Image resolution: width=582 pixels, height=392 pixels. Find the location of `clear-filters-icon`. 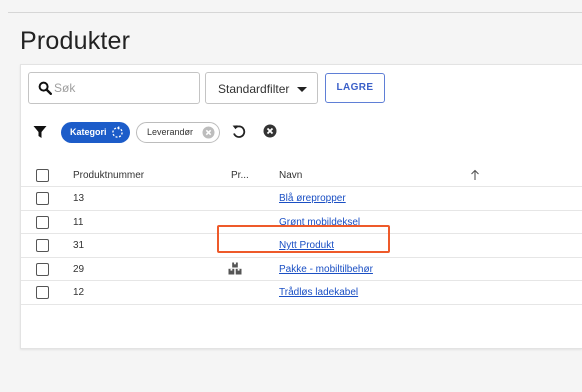

clear-filters-icon is located at coordinates (270, 131).